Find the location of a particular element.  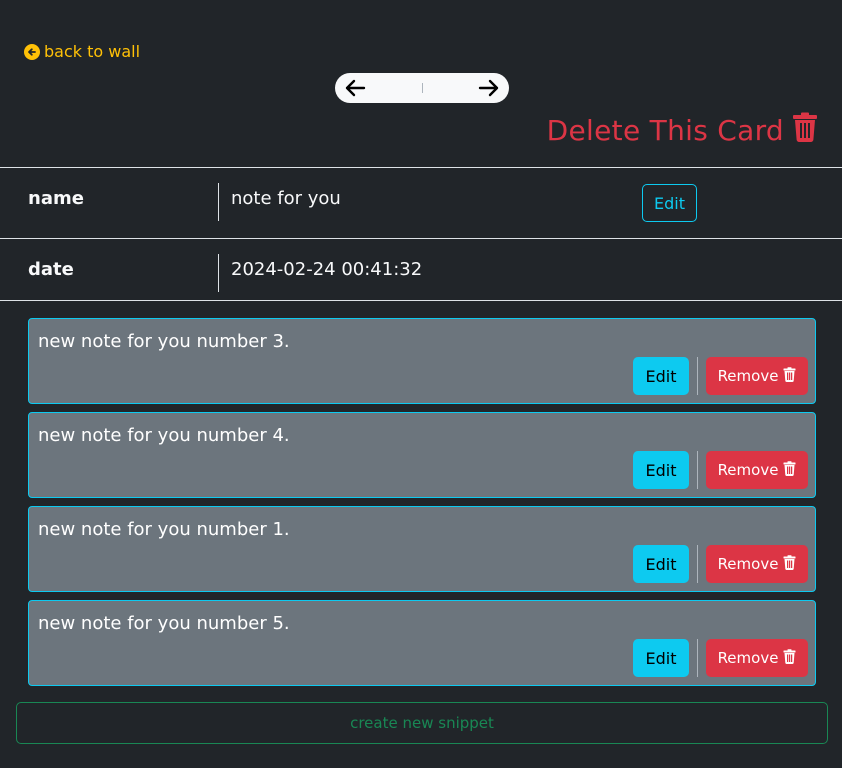

snippet-card: new note for you number 5. Edit Remove is located at coordinates (422, 643).